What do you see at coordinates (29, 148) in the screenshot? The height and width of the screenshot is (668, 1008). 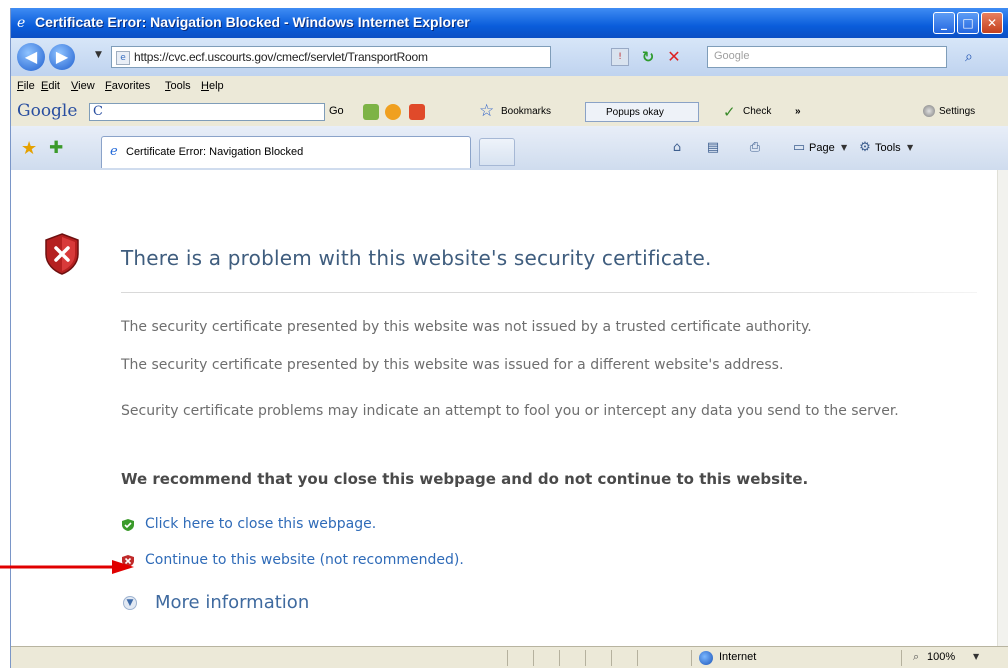 I see `favorites-center-icon: ★` at bounding box center [29, 148].